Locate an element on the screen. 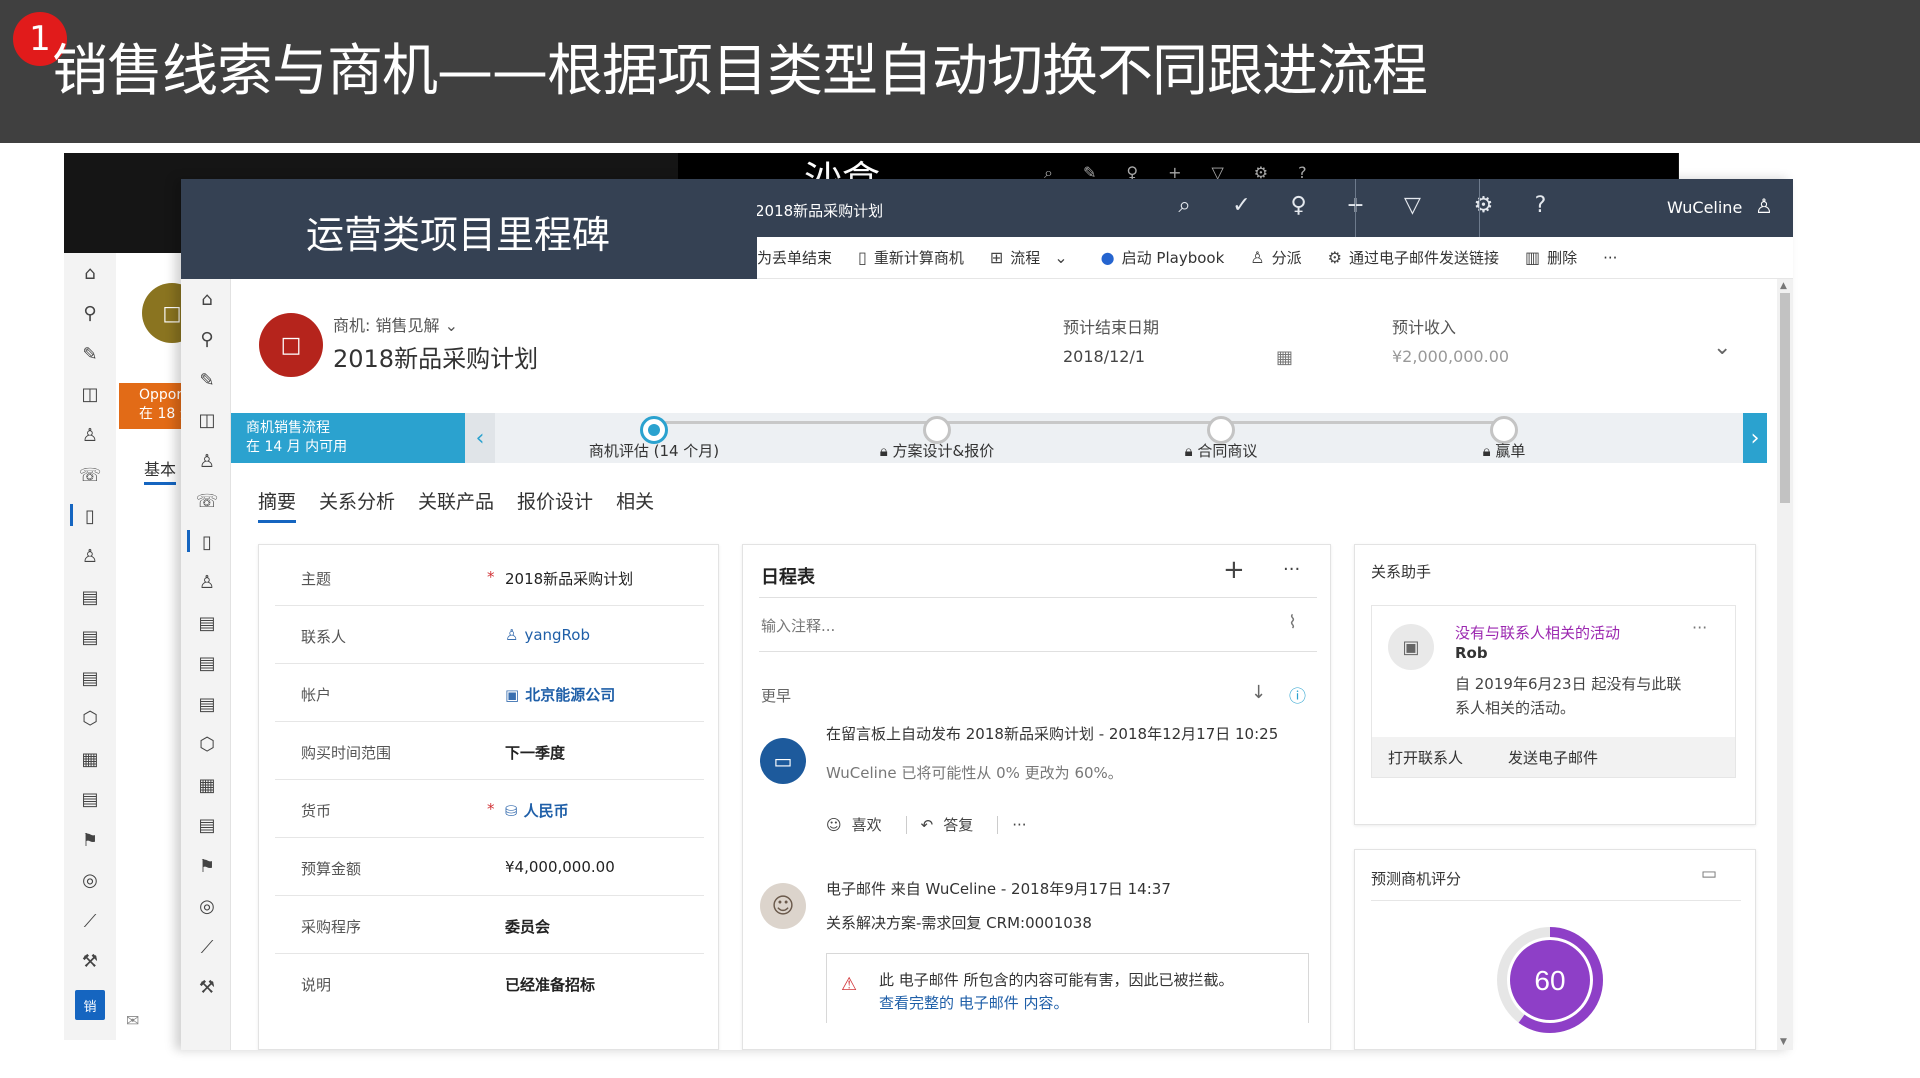 This screenshot has width=1920, height=1078. est-revenue-value: ¥2,000,000.00 is located at coordinates (1450, 356).